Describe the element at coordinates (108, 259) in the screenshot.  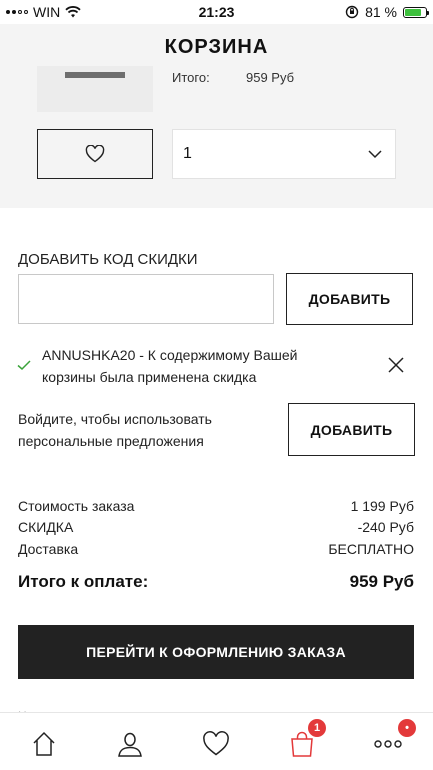
I see `discount-heading: ДОБАВИТЬ КОД СКИДКИ` at that location.